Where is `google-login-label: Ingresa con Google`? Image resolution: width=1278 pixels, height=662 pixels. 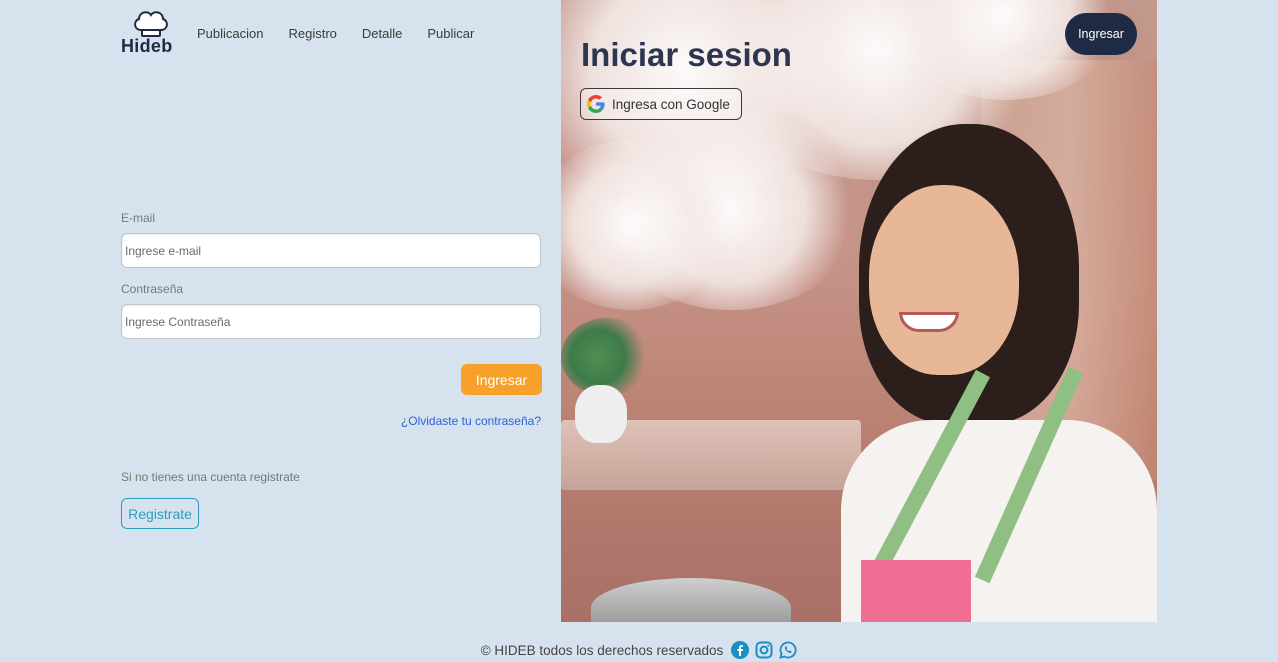 google-login-label: Ingresa con Google is located at coordinates (671, 104).